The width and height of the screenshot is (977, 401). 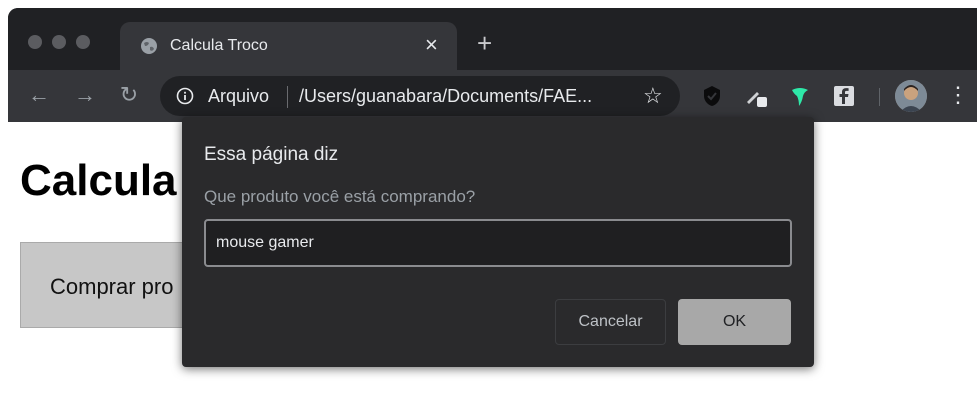 What do you see at coordinates (35, 42) in the screenshot?
I see `close-window-button` at bounding box center [35, 42].